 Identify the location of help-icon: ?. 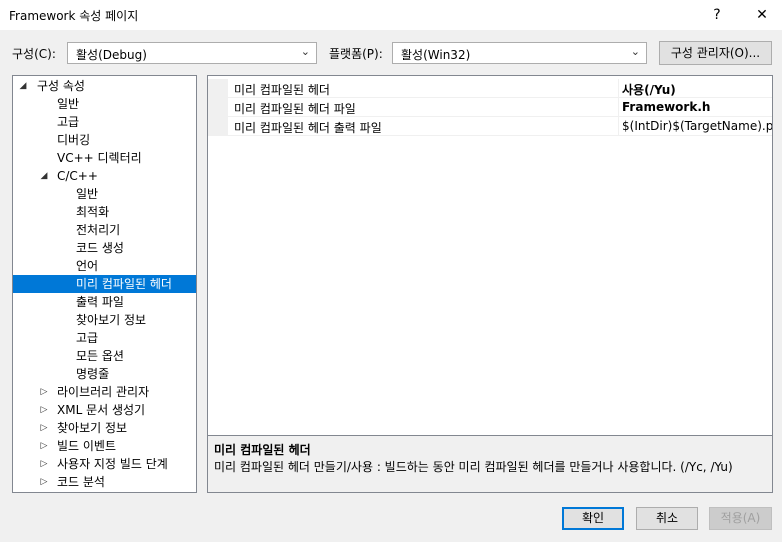
(717, 15).